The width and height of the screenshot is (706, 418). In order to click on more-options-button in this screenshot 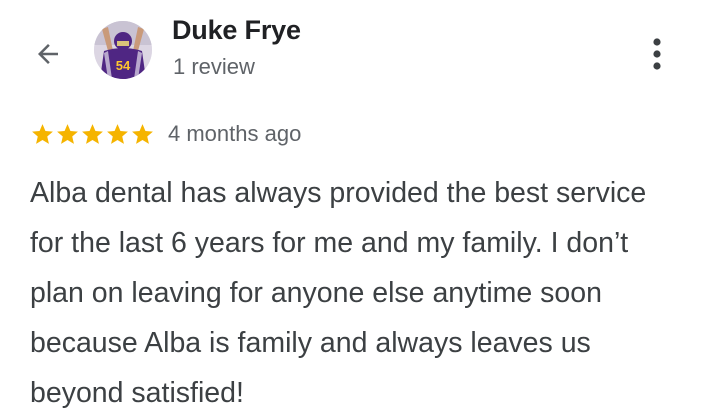, I will do `click(657, 54)`.